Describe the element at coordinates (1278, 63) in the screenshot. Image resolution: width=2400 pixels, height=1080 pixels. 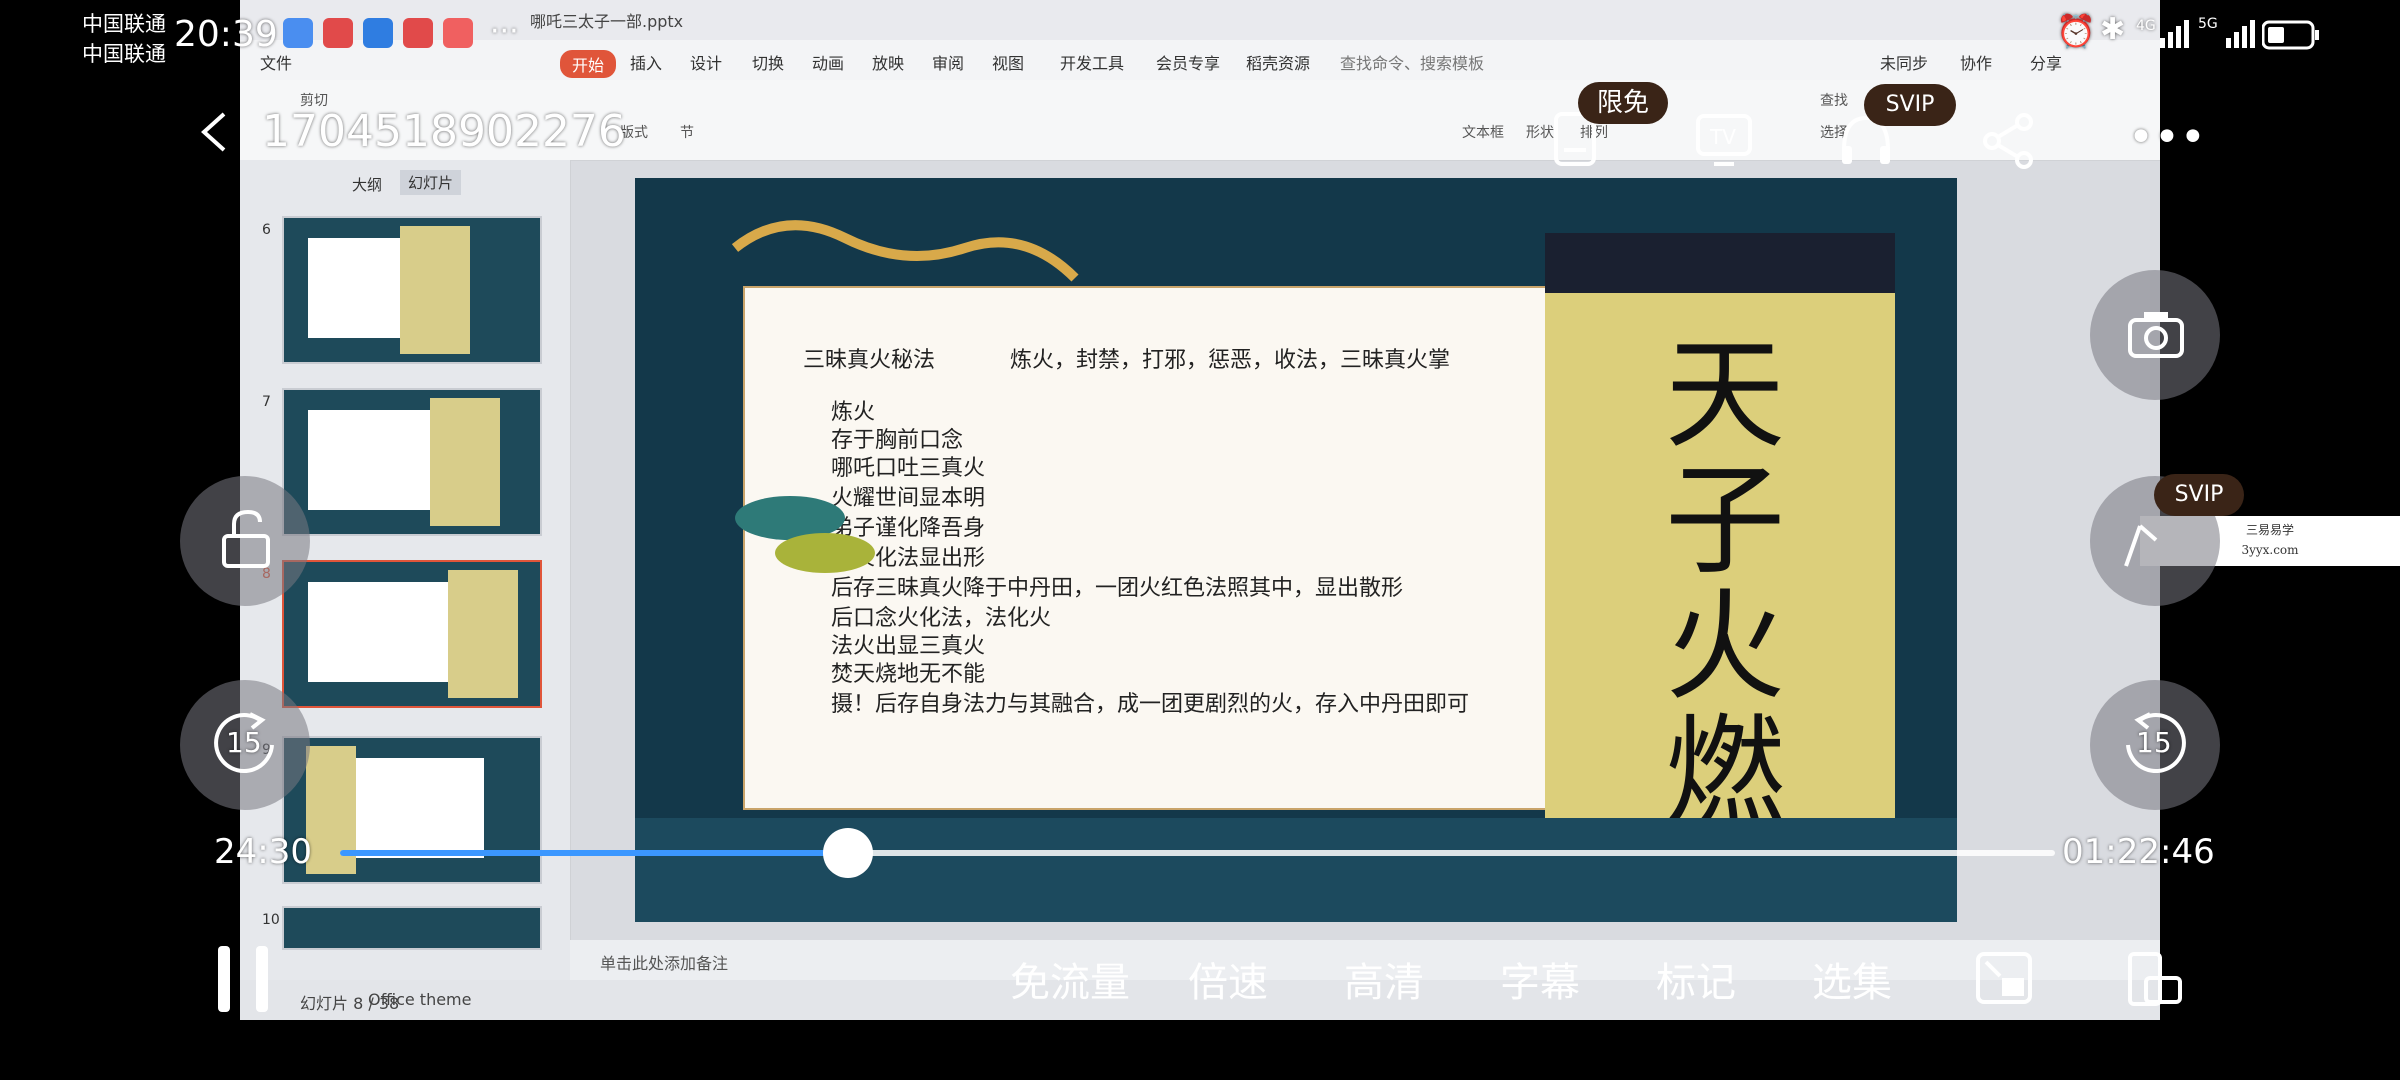
I see `menu-docer: 稻壳资源` at that location.